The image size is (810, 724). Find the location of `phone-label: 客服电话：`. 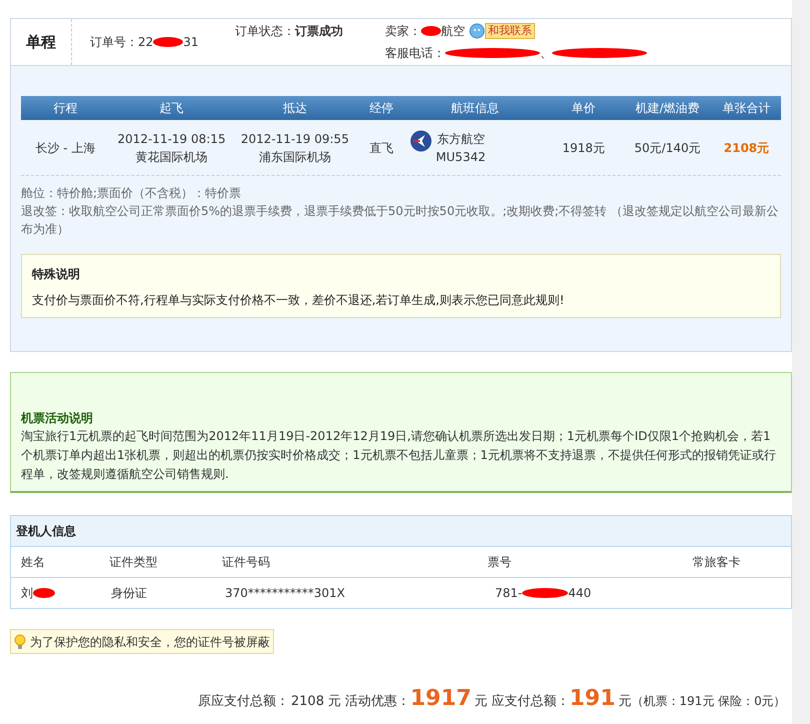

phone-label: 客服电话： is located at coordinates (415, 53).